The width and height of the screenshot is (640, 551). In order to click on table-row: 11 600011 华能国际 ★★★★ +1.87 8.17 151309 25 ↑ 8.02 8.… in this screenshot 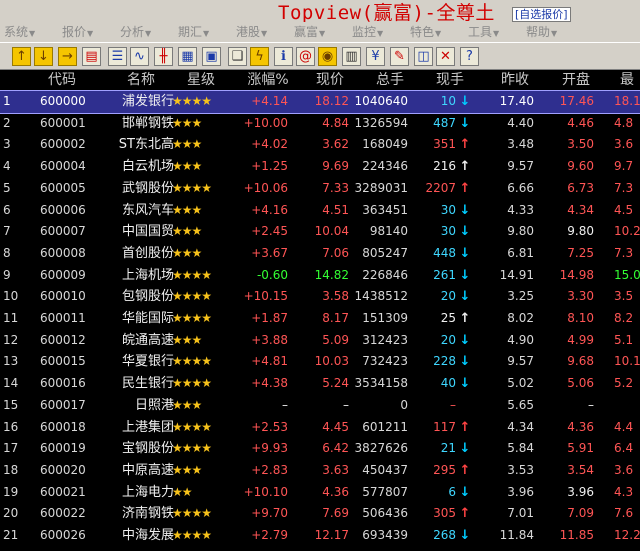, I will do `click(320, 319)`.